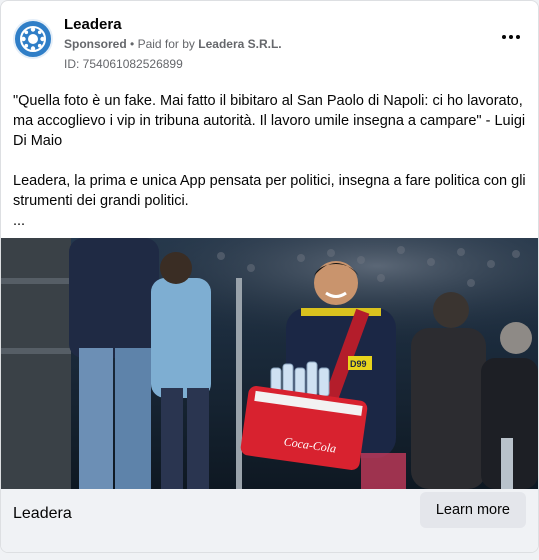 Image resolution: width=539 pixels, height=560 pixels. I want to click on sponsored-label: Sponsored, so click(95, 44).